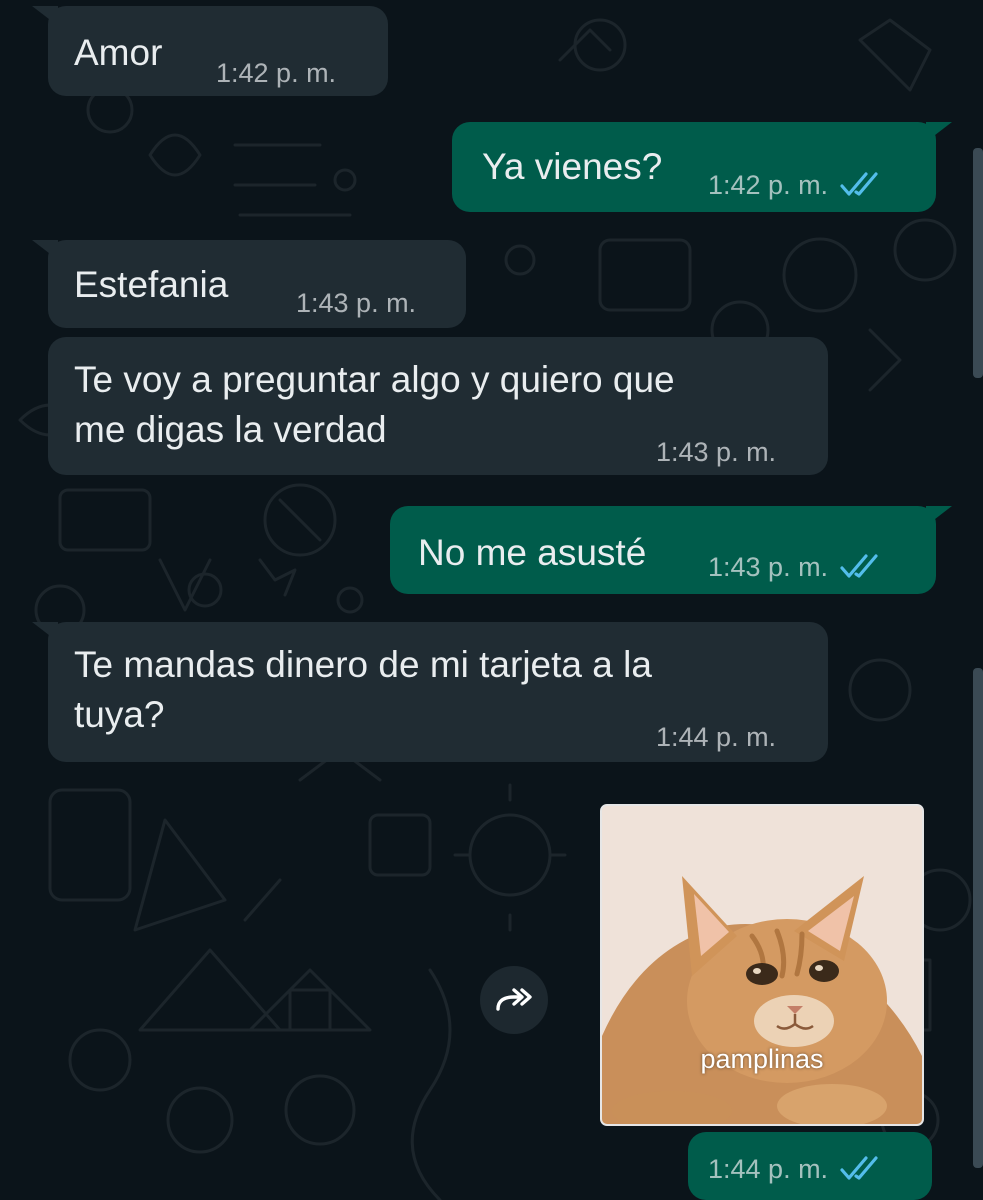 Image resolution: width=983 pixels, height=1200 pixels. I want to click on message-outgoing: No me asusté 1:43 p. m., so click(671, 550).